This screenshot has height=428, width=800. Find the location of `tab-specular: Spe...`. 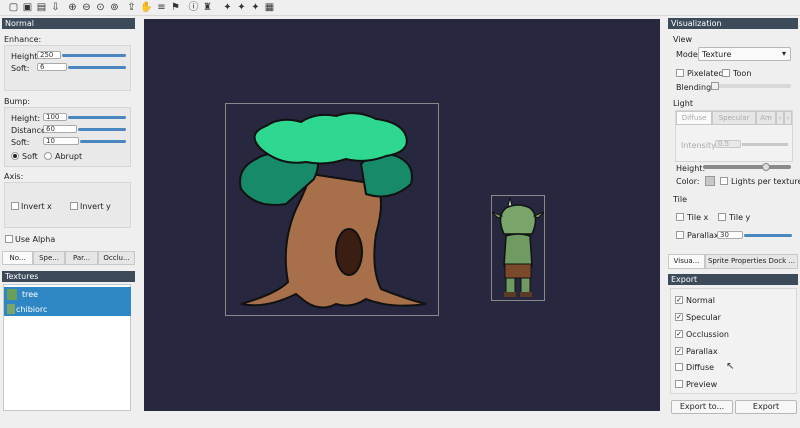

tab-specular: Spe... is located at coordinates (49, 258).